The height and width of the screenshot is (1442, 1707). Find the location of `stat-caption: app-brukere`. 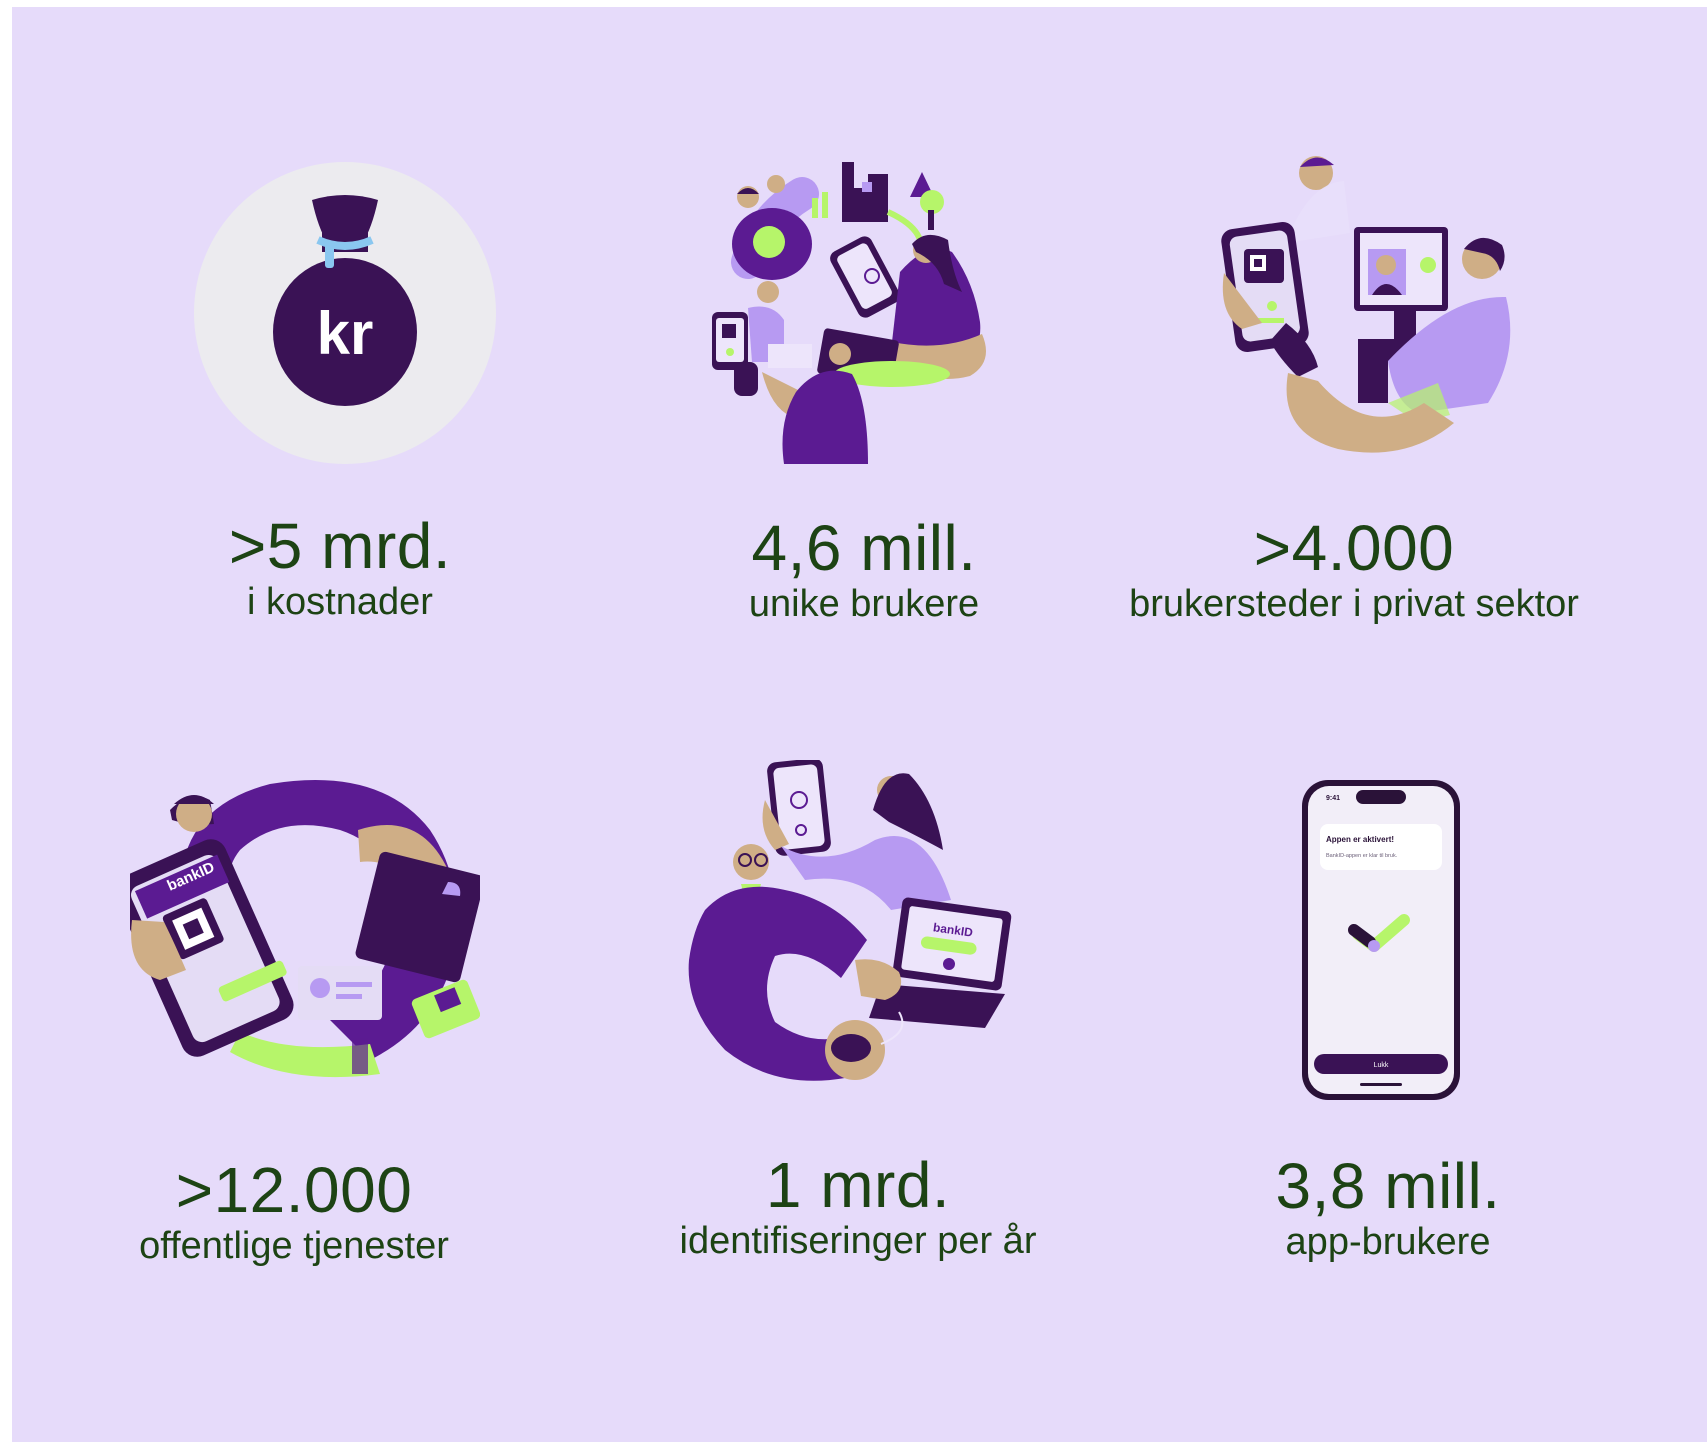

stat-caption: app-brukere is located at coordinates (1388, 1242).